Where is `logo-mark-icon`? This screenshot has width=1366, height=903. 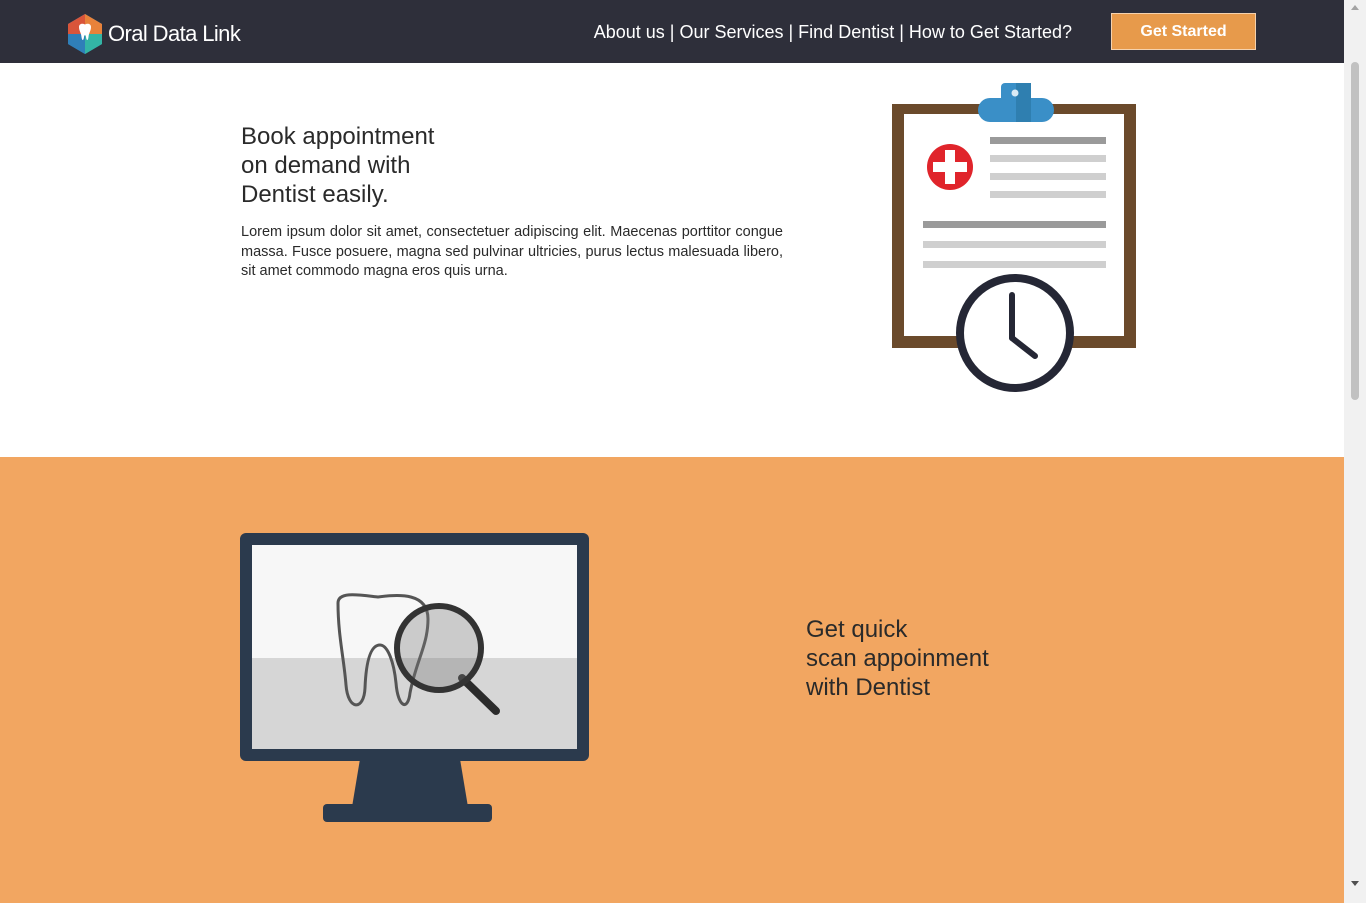 logo-mark-icon is located at coordinates (85, 34).